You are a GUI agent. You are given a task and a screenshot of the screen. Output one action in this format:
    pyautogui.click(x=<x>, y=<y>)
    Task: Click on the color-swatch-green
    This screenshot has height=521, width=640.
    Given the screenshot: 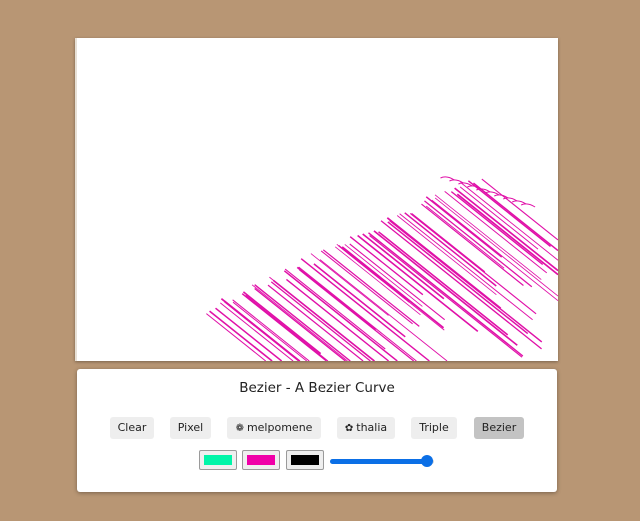 What is the action you would take?
    pyautogui.click(x=218, y=460)
    